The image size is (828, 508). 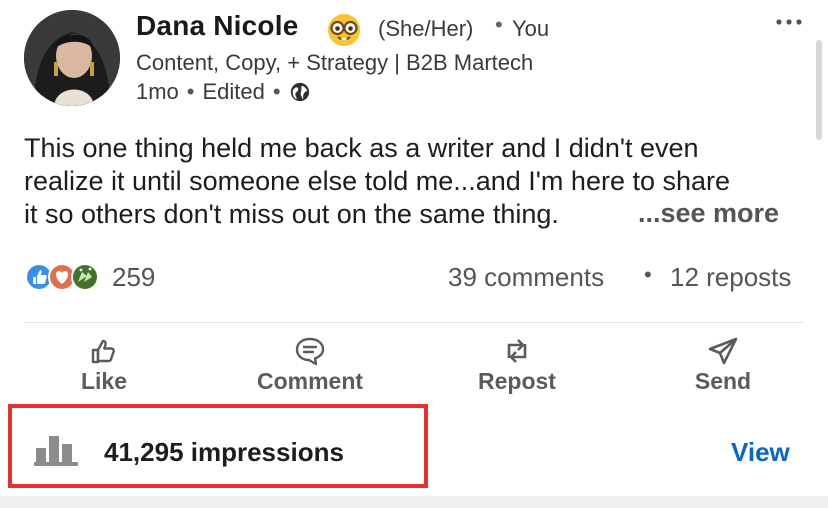 What do you see at coordinates (85, 277) in the screenshot?
I see `celebrate-reaction-icon` at bounding box center [85, 277].